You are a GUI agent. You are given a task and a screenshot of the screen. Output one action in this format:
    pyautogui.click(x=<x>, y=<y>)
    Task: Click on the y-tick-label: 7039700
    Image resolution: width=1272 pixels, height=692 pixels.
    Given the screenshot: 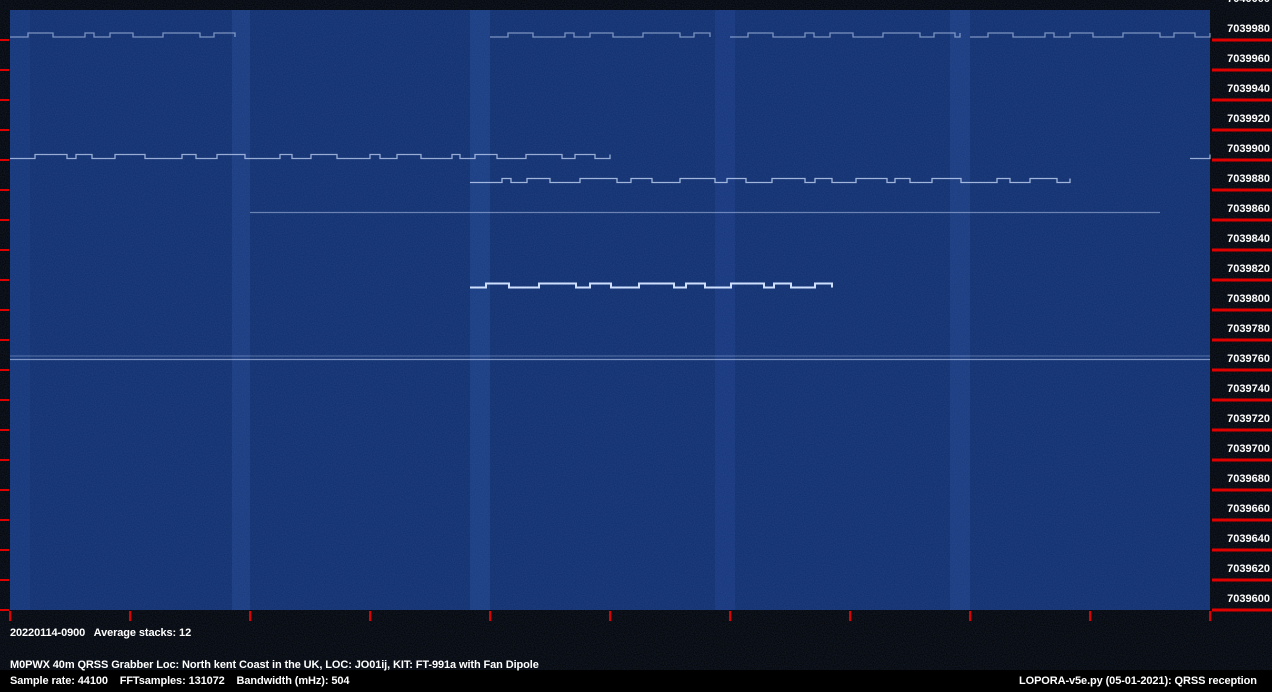 What is the action you would take?
    pyautogui.click(x=1248, y=449)
    